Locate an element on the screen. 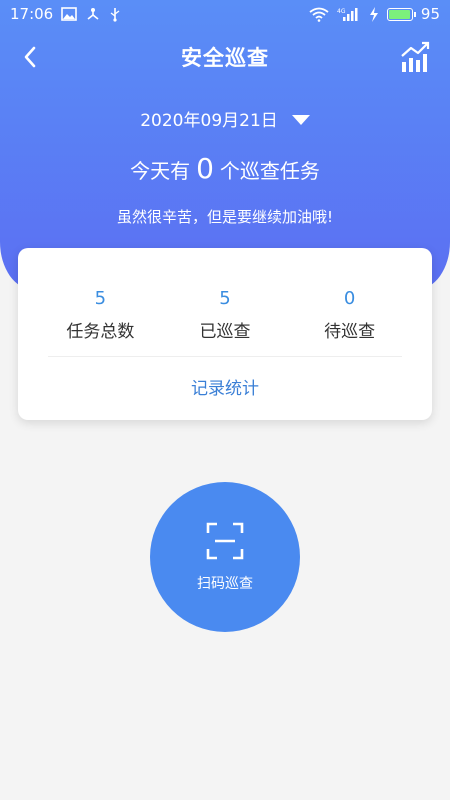 The height and width of the screenshot is (800, 450). nav-bar: 安全巡查 is located at coordinates (225, 57).